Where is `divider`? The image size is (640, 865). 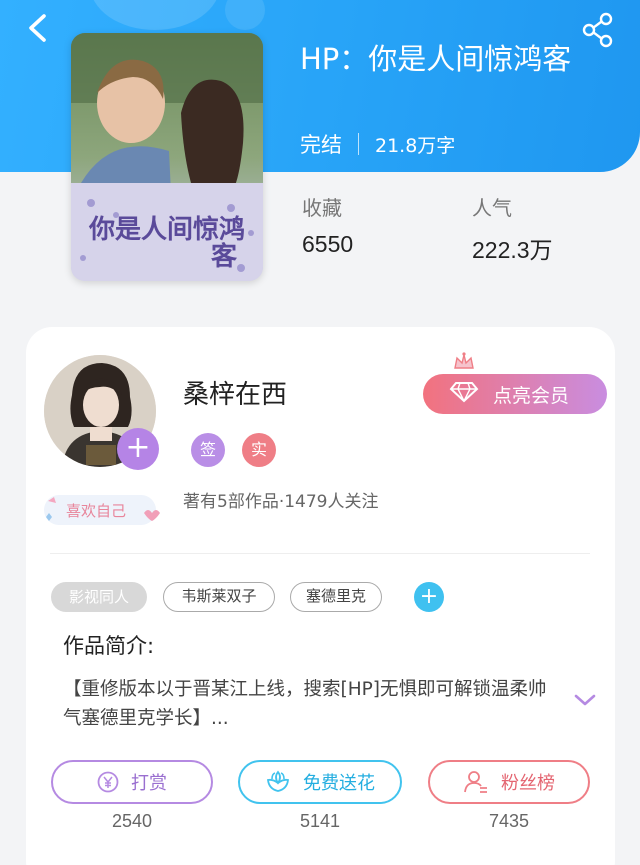
divider is located at coordinates (320, 553).